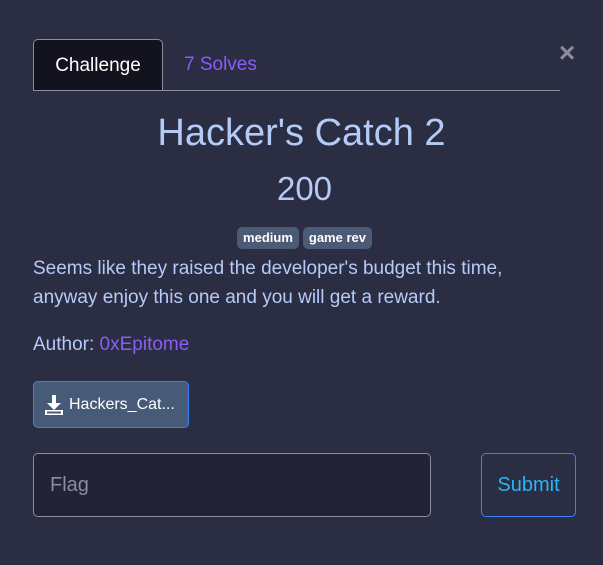 The image size is (603, 565). Describe the element at coordinates (301, 133) in the screenshot. I see `challenge-title: Hacker's Catch 2` at that location.